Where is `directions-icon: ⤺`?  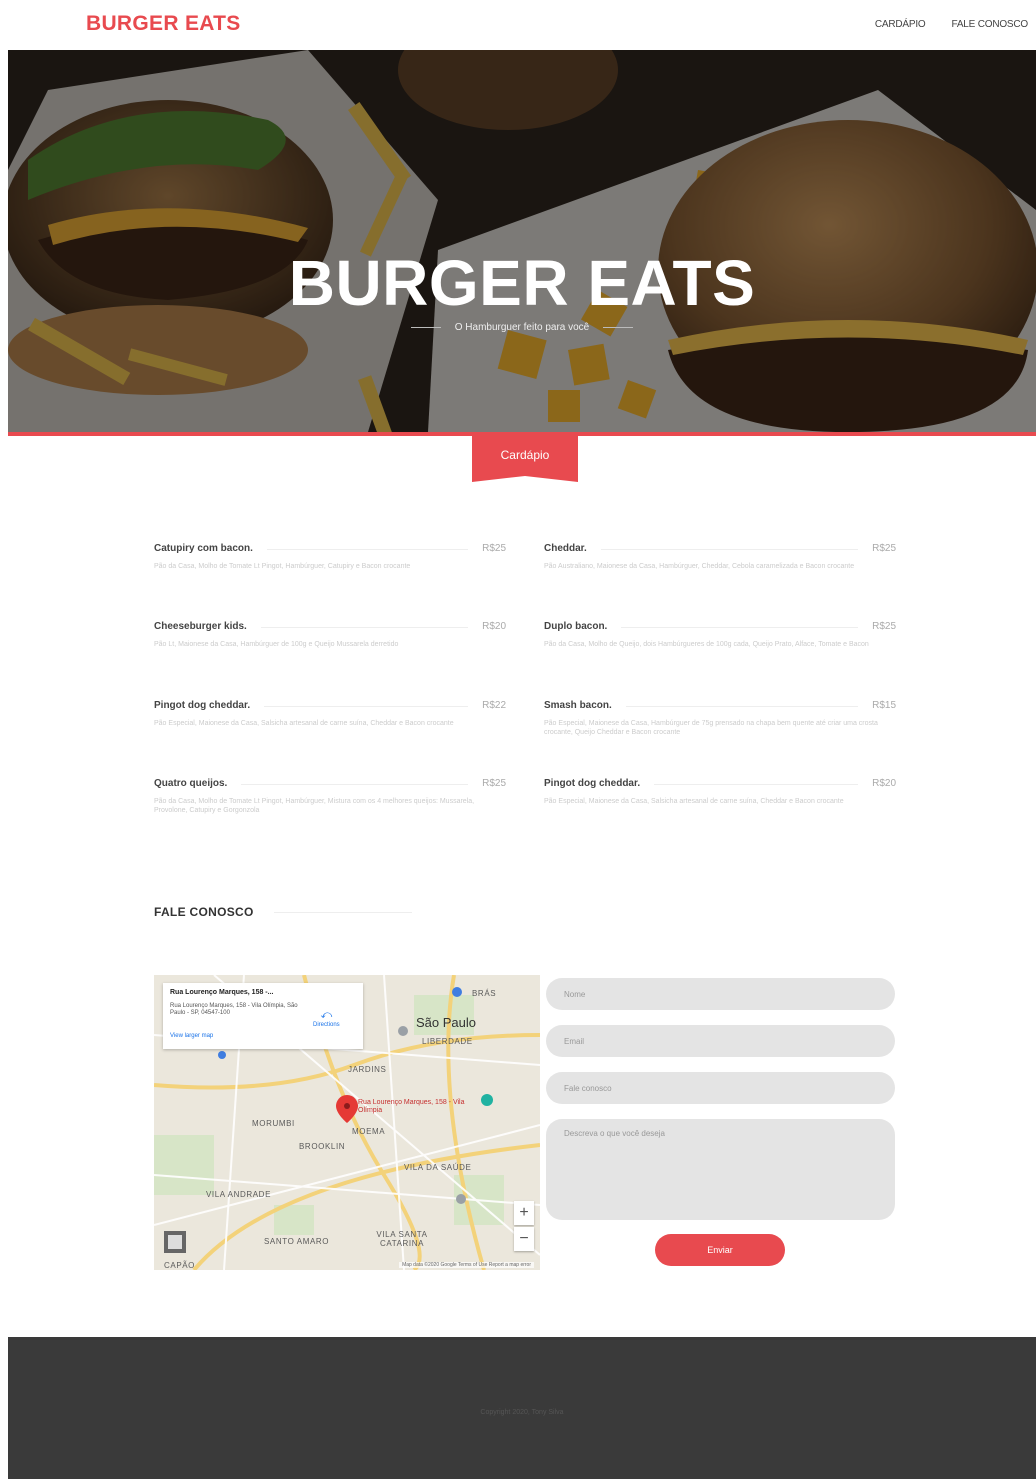 directions-icon: ⤺ is located at coordinates (326, 1015).